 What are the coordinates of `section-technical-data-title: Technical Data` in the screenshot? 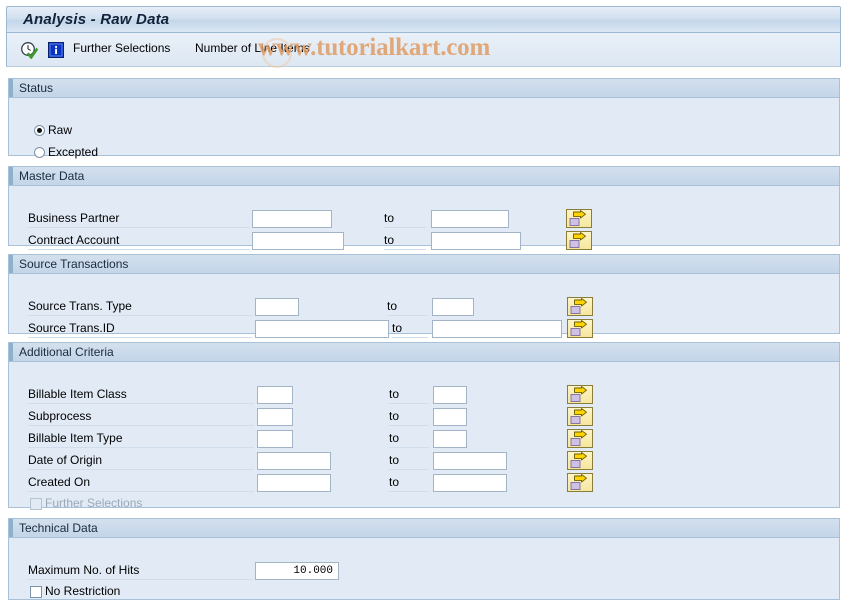 It's located at (58, 528).